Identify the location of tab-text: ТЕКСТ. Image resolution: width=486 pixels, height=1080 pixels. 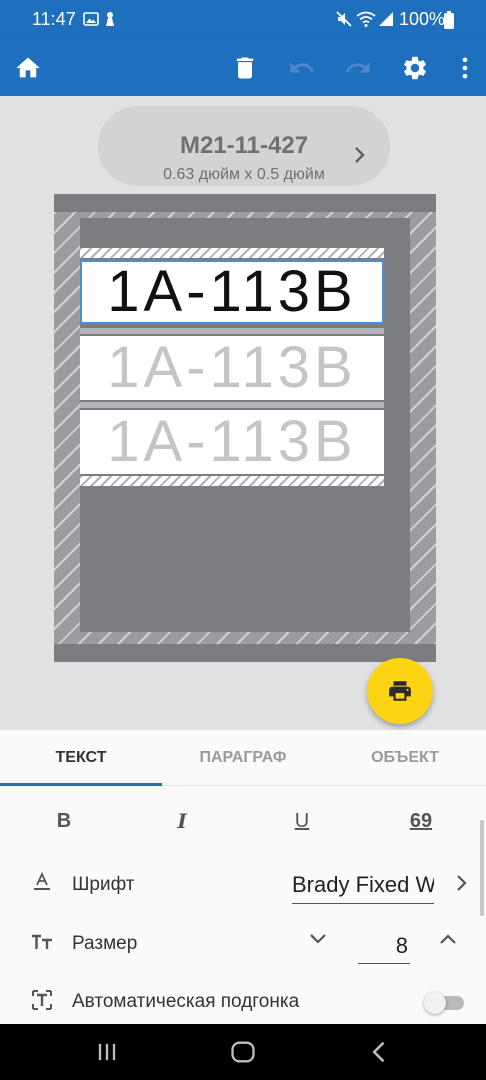
(81, 758).